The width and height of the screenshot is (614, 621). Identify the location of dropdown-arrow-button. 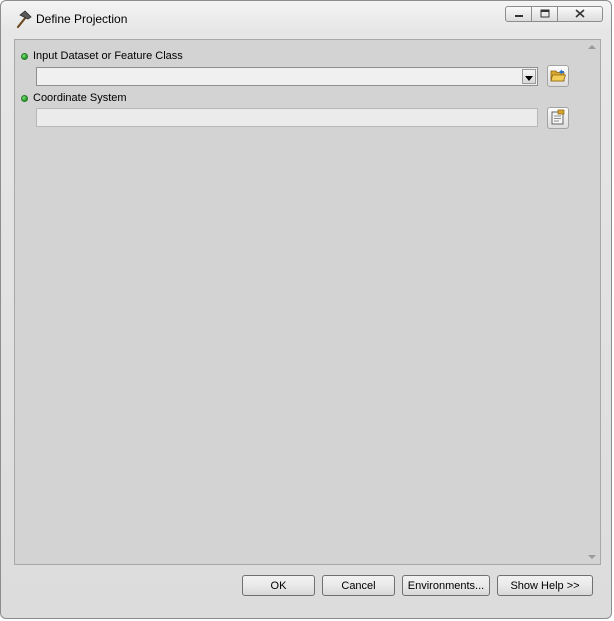
(529, 76).